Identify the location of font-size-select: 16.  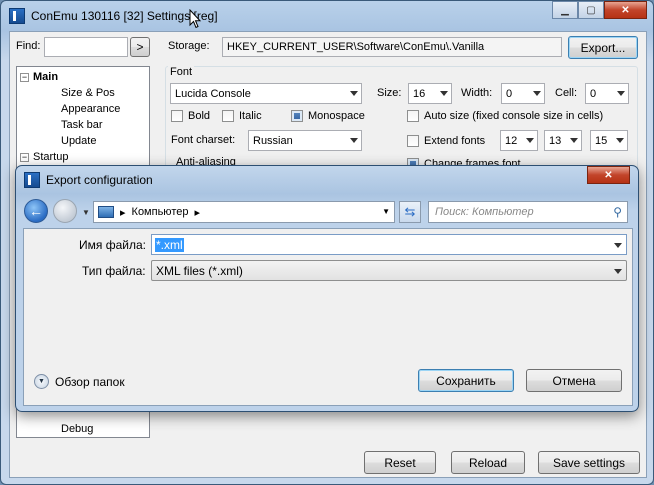
(430, 93).